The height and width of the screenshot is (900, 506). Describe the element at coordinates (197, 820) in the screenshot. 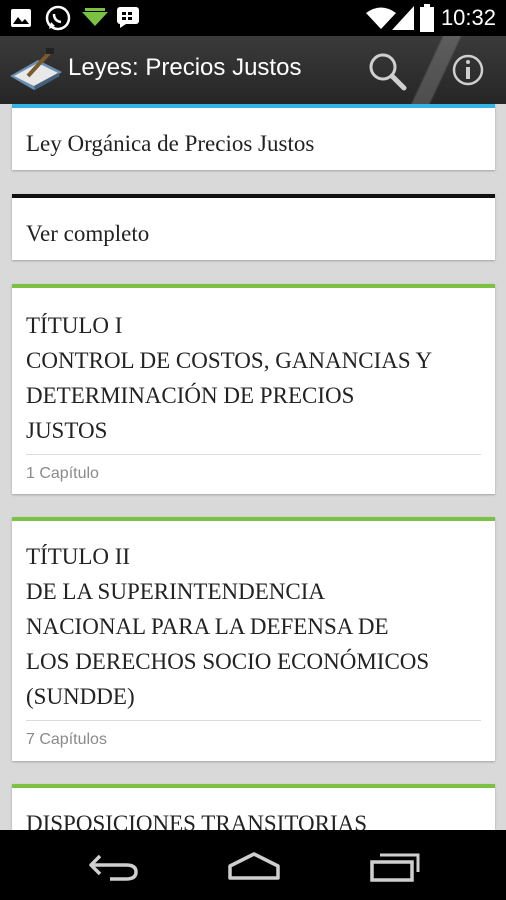

I see `heading-line: DISPOSICIONES TRANSITORIAS` at that location.